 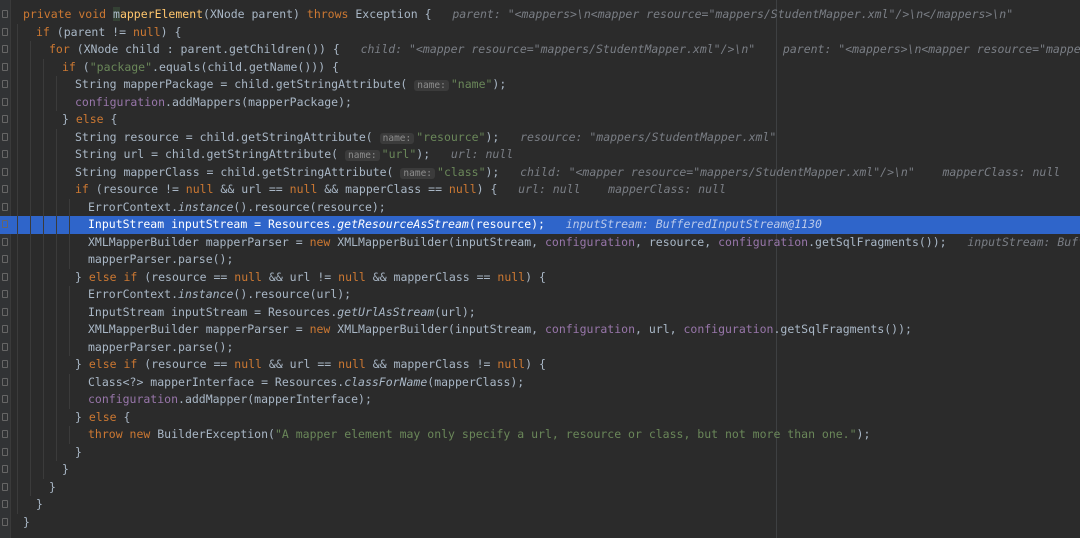 I want to click on code-token: && url ==, so click(x=255, y=189).